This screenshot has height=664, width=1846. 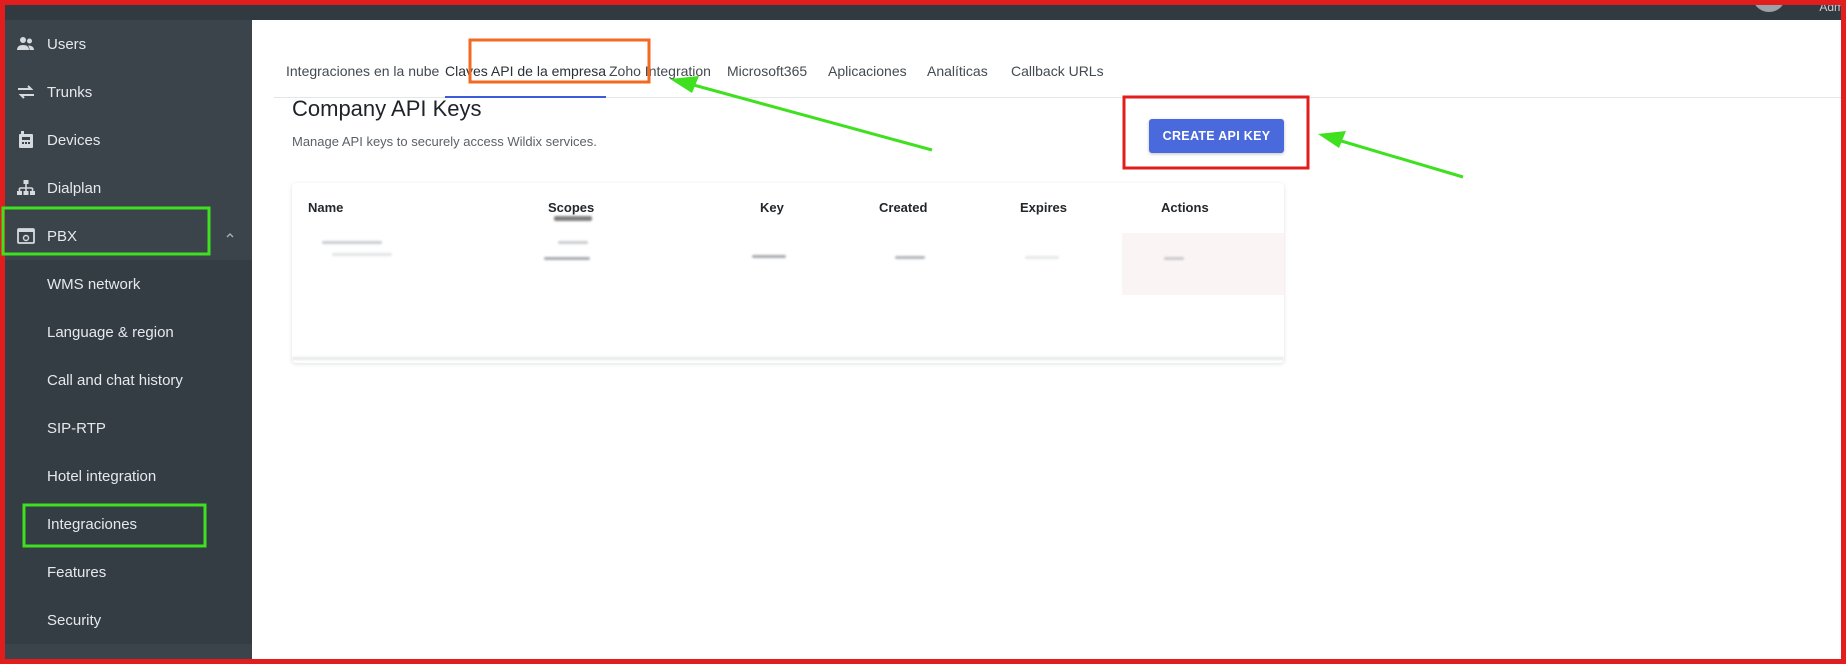 I want to click on sidebar-subitem-label: WMS network, so click(x=94, y=284).